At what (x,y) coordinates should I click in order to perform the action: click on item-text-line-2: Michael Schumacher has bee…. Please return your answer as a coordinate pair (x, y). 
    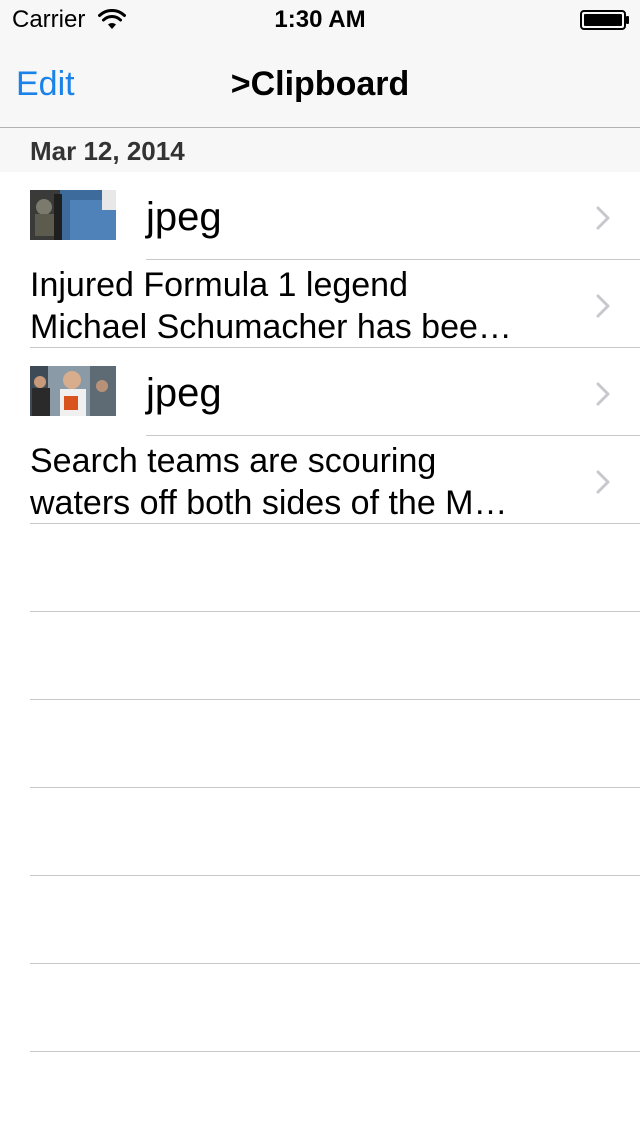
    Looking at the image, I should click on (271, 327).